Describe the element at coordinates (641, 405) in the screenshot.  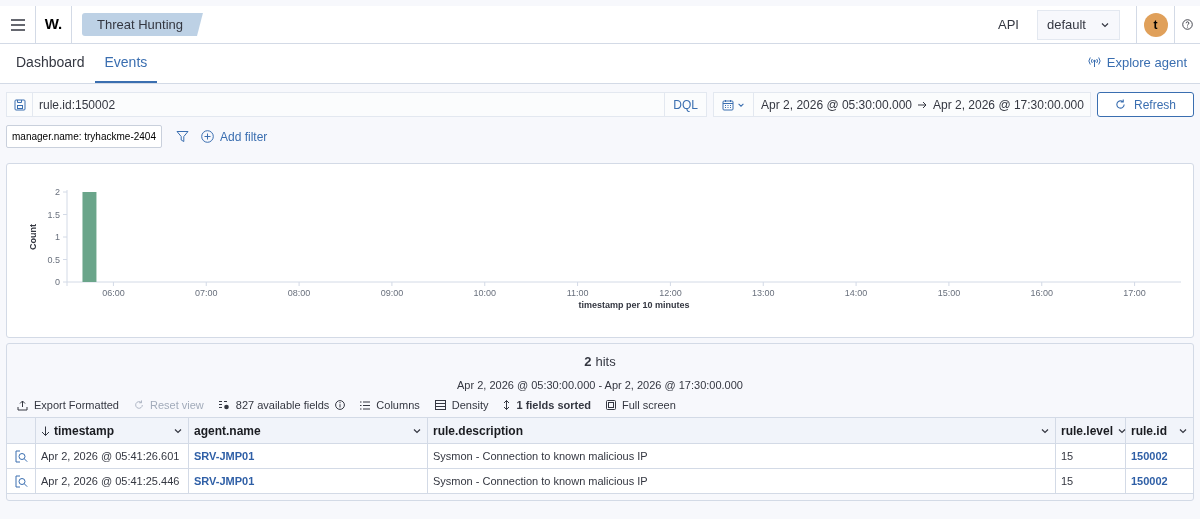
I see `toolbar-button: Full screen` at that location.